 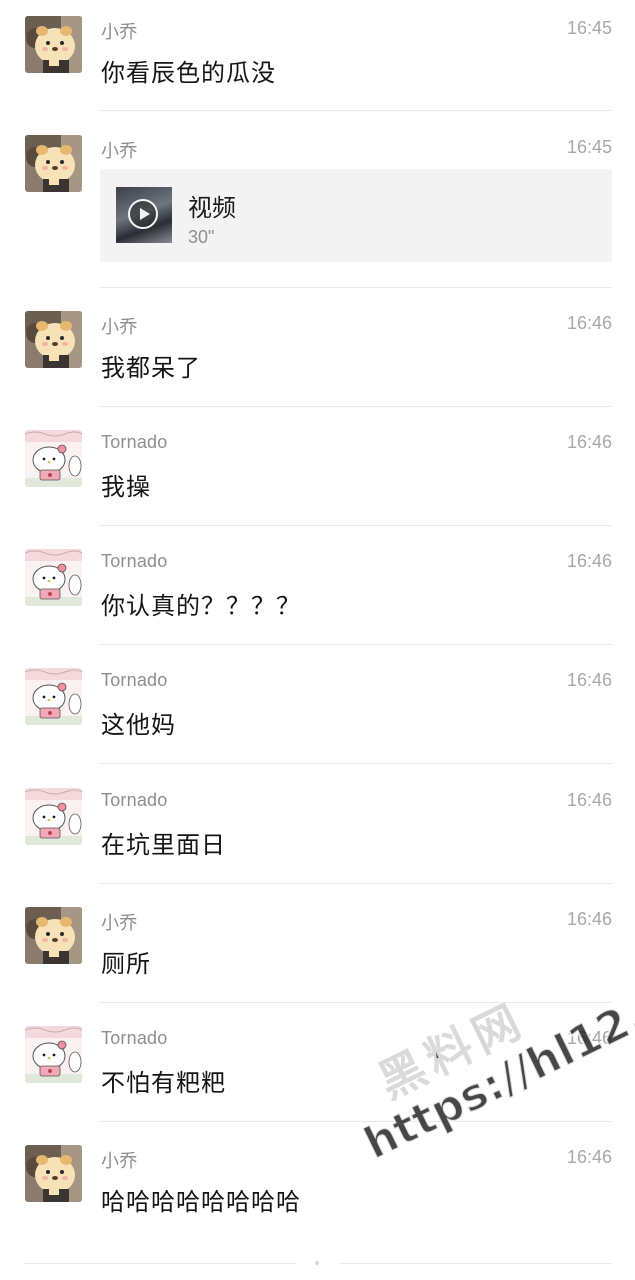 I want to click on message-item: Tornado 16:46 你认真的？？？？, so click(x=317, y=589).